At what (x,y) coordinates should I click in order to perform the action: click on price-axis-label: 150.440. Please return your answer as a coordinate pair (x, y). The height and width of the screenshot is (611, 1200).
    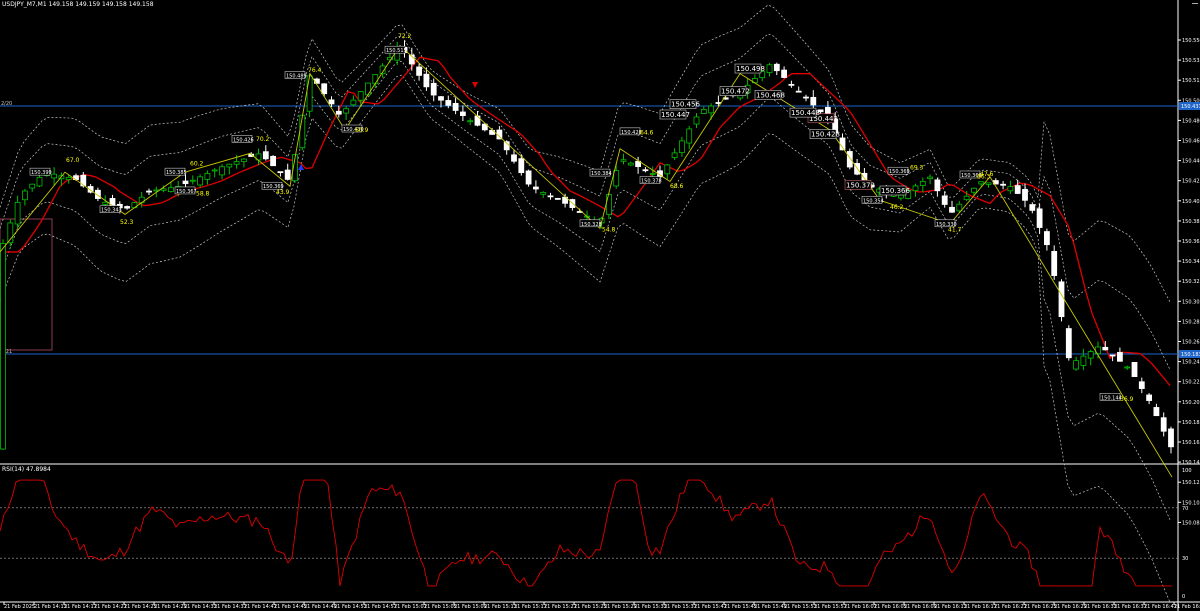
    Looking at the image, I should click on (1191, 162).